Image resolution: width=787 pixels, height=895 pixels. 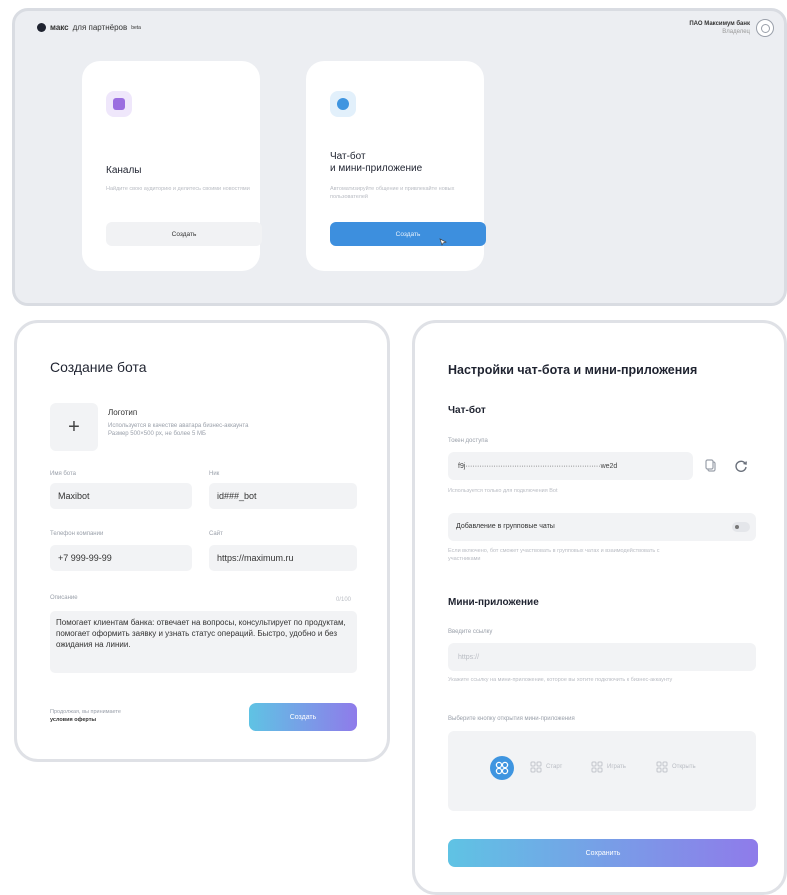 What do you see at coordinates (554, 767) in the screenshot?
I see `option-label: Старт` at bounding box center [554, 767].